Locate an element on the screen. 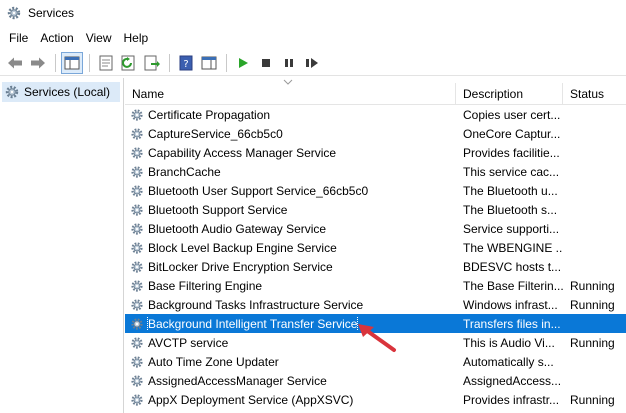  restart-icon is located at coordinates (312, 62).